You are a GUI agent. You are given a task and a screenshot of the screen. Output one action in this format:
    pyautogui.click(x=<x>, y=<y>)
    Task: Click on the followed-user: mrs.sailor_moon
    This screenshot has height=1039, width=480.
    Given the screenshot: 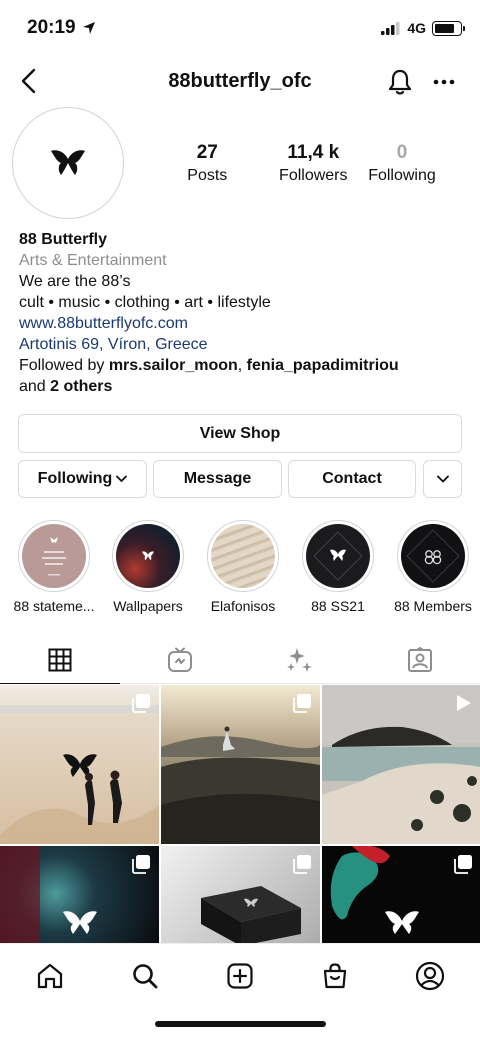 What is the action you would take?
    pyautogui.click(x=173, y=365)
    